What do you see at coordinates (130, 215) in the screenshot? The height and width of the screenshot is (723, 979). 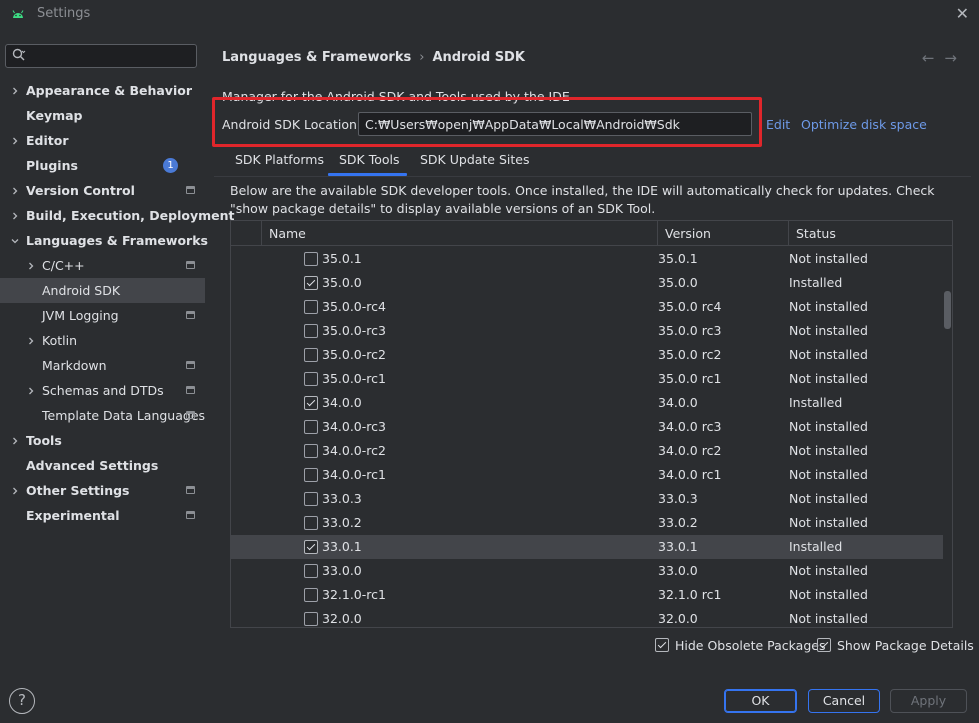 I see `sidebar-item-label: Build, Execution, Deployment` at bounding box center [130, 215].